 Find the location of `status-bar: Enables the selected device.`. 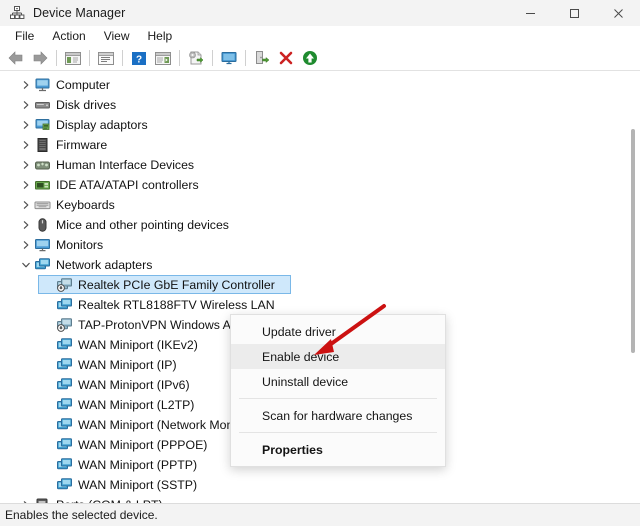

status-bar: Enables the selected device. is located at coordinates (320, 514).